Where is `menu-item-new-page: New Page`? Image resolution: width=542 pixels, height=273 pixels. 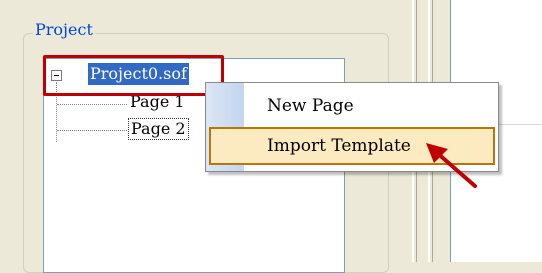 menu-item-new-page: New Page is located at coordinates (352, 106).